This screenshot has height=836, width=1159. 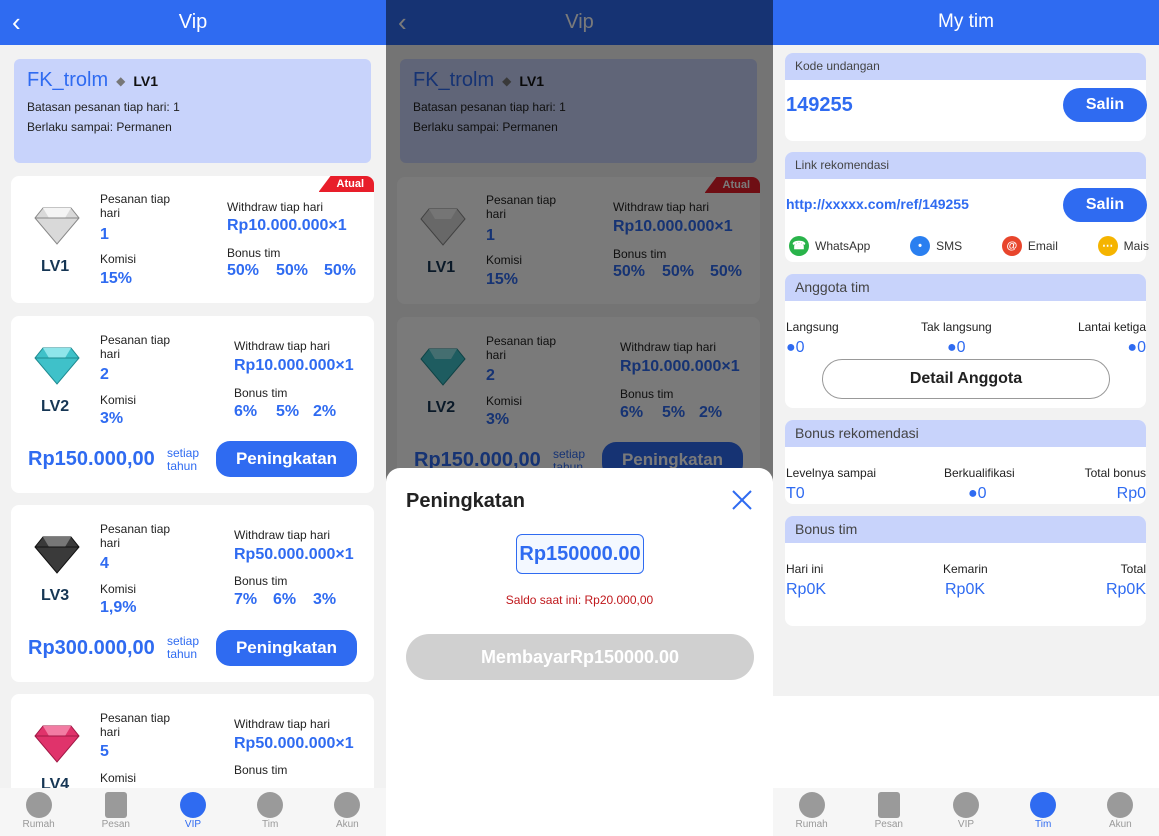 What do you see at coordinates (800, 347) in the screenshot?
I see `member-direct-value: 0` at bounding box center [800, 347].